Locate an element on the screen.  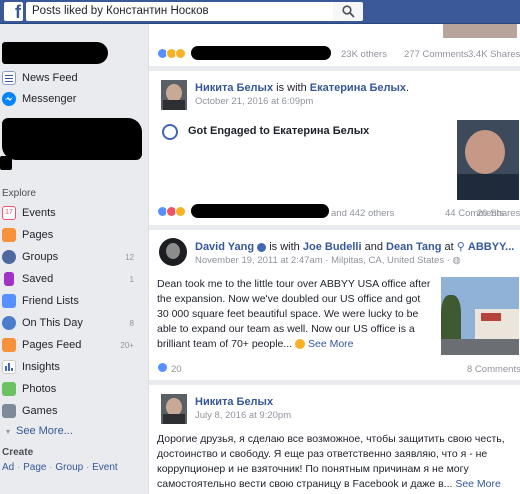
sidebar-item-label: Games is located at coordinates (40, 411).